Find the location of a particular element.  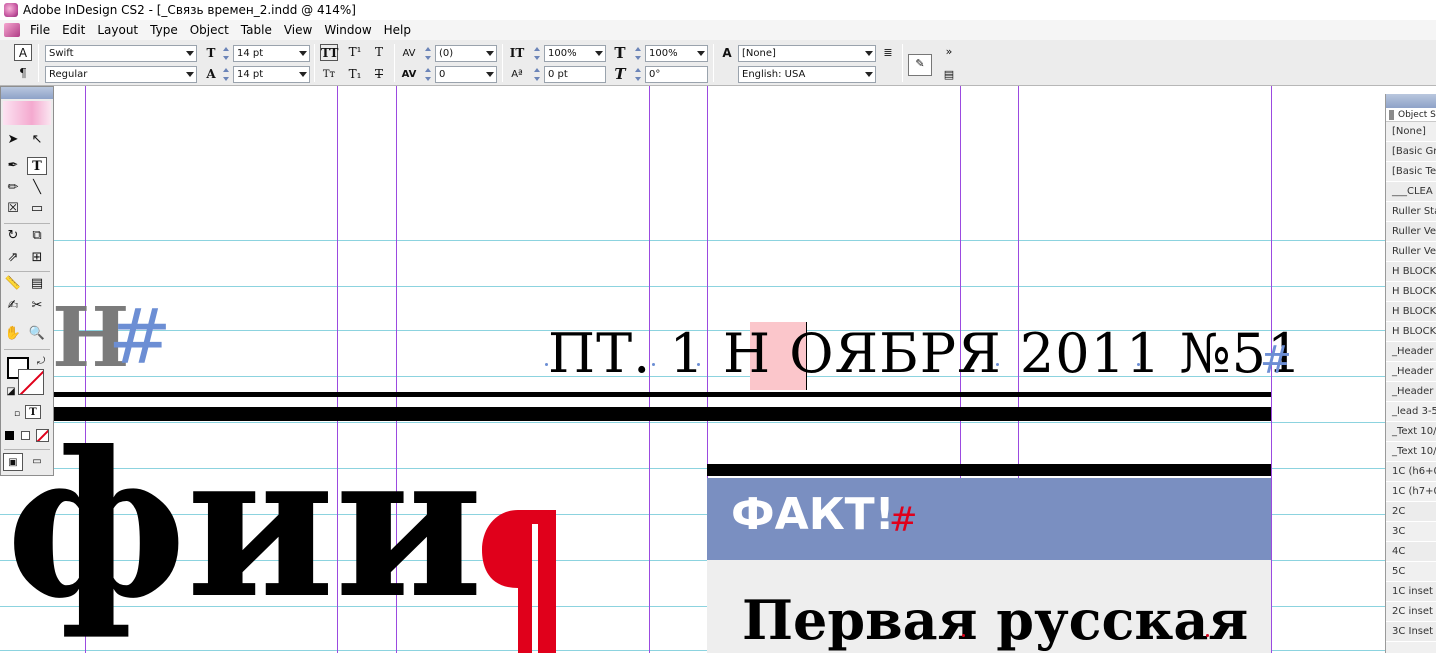

issue-date-line: ПТ. 1 Н ОЯБРЯ 2011 №51 is located at coordinates (925, 353).